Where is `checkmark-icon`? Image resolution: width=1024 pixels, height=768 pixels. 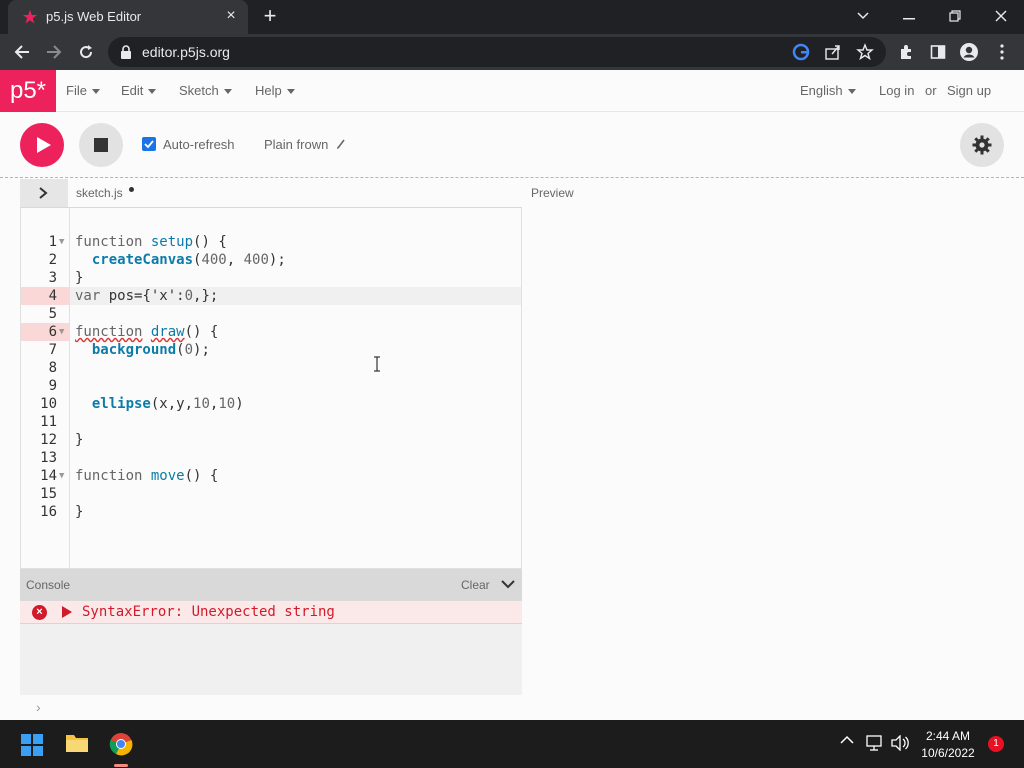
checkmark-icon is located at coordinates (149, 144).